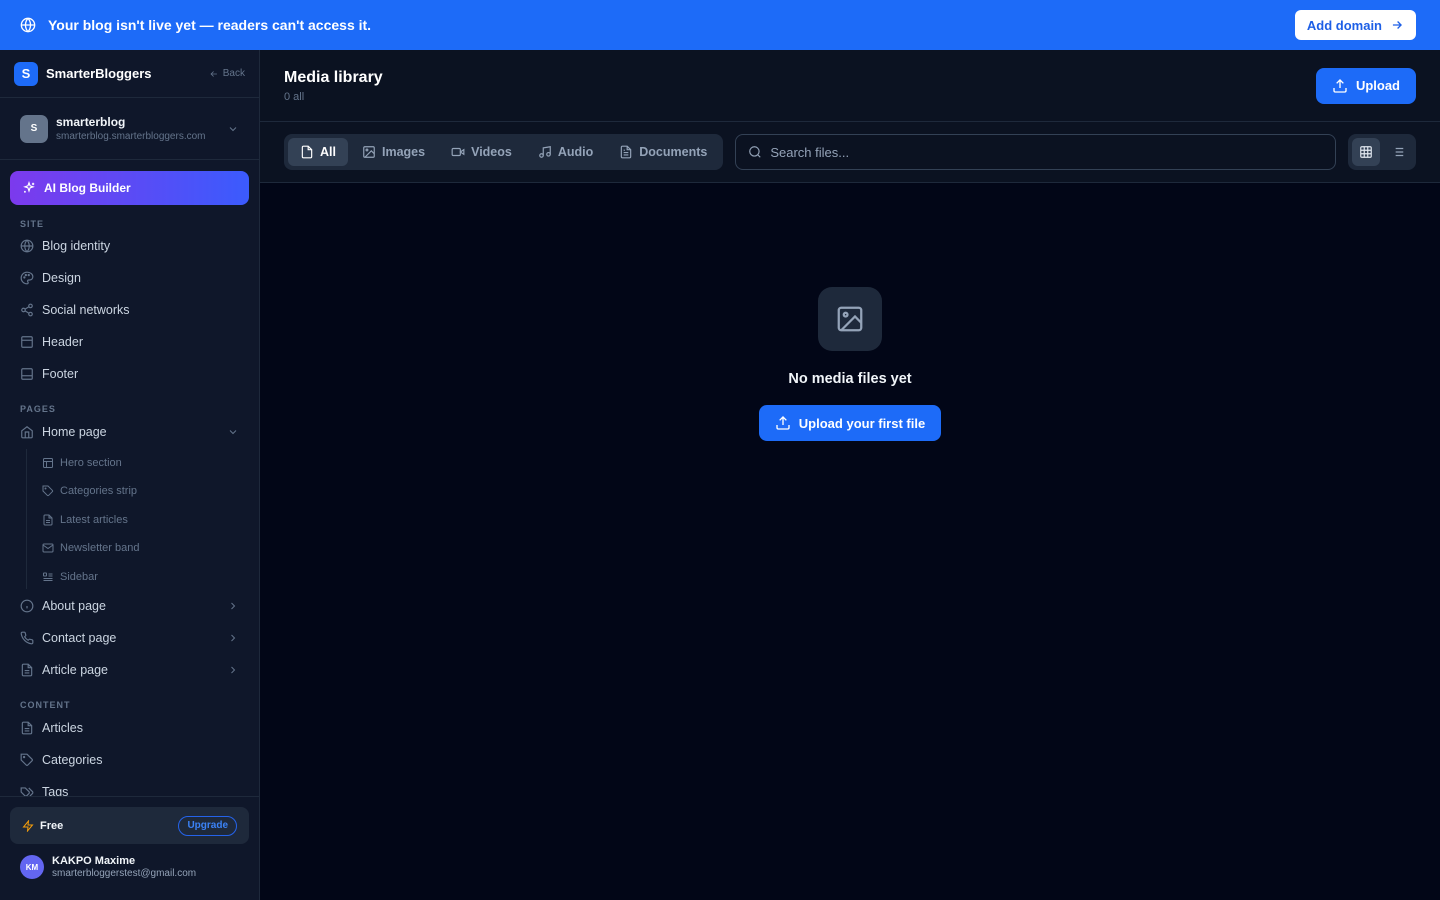  Describe the element at coordinates (129, 432) in the screenshot. I see `sidebar-item-home-page: Home page` at that location.